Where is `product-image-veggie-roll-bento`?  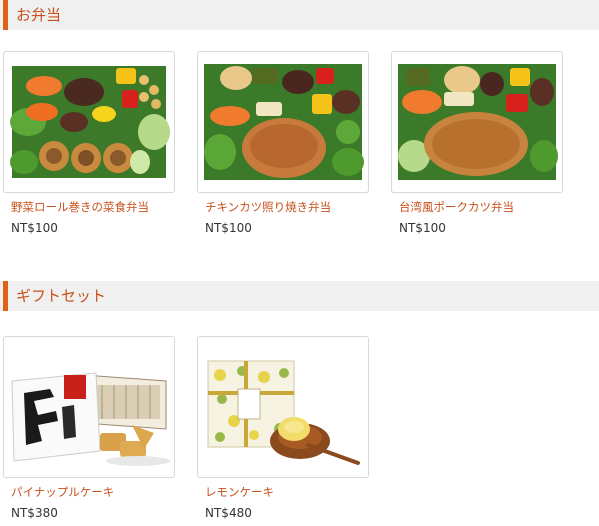 product-image-veggie-roll-bento is located at coordinates (89, 122).